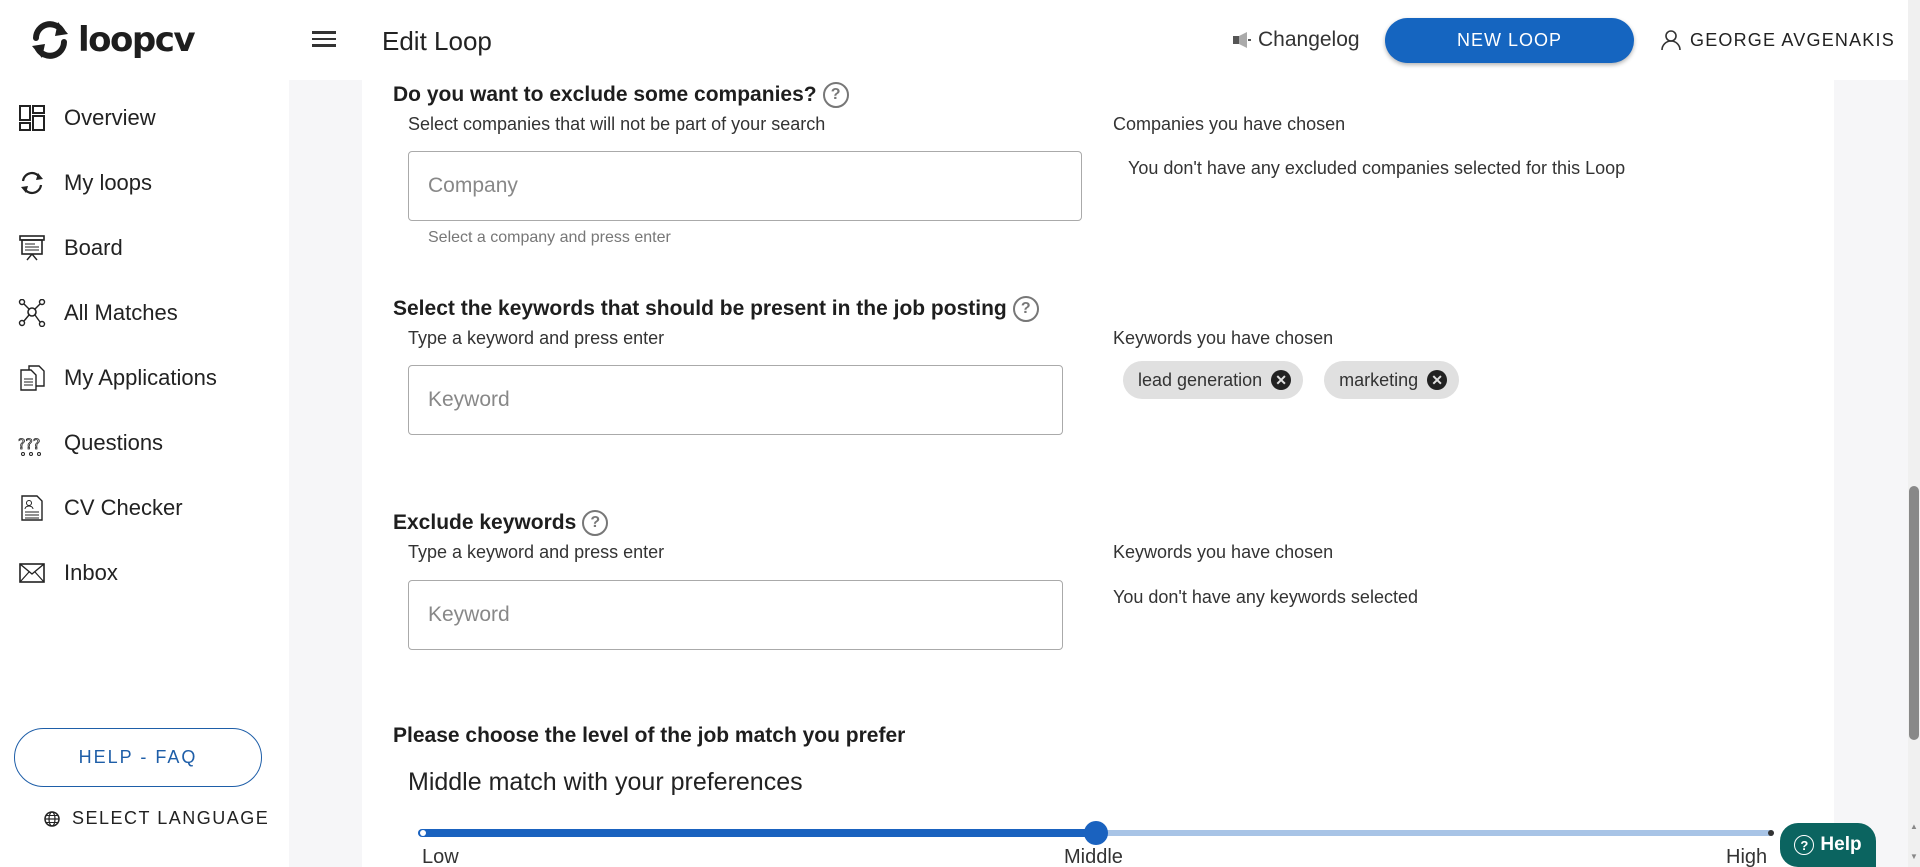 Image resolution: width=1920 pixels, height=867 pixels. Describe the element at coordinates (137, 40) in the screenshot. I see `logo-text: loopcv` at that location.